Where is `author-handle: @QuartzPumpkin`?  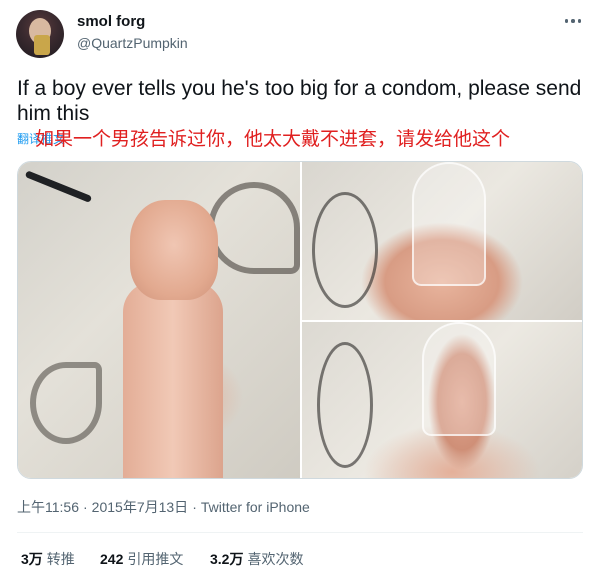
author-handle: @QuartzPumpkin is located at coordinates (132, 43).